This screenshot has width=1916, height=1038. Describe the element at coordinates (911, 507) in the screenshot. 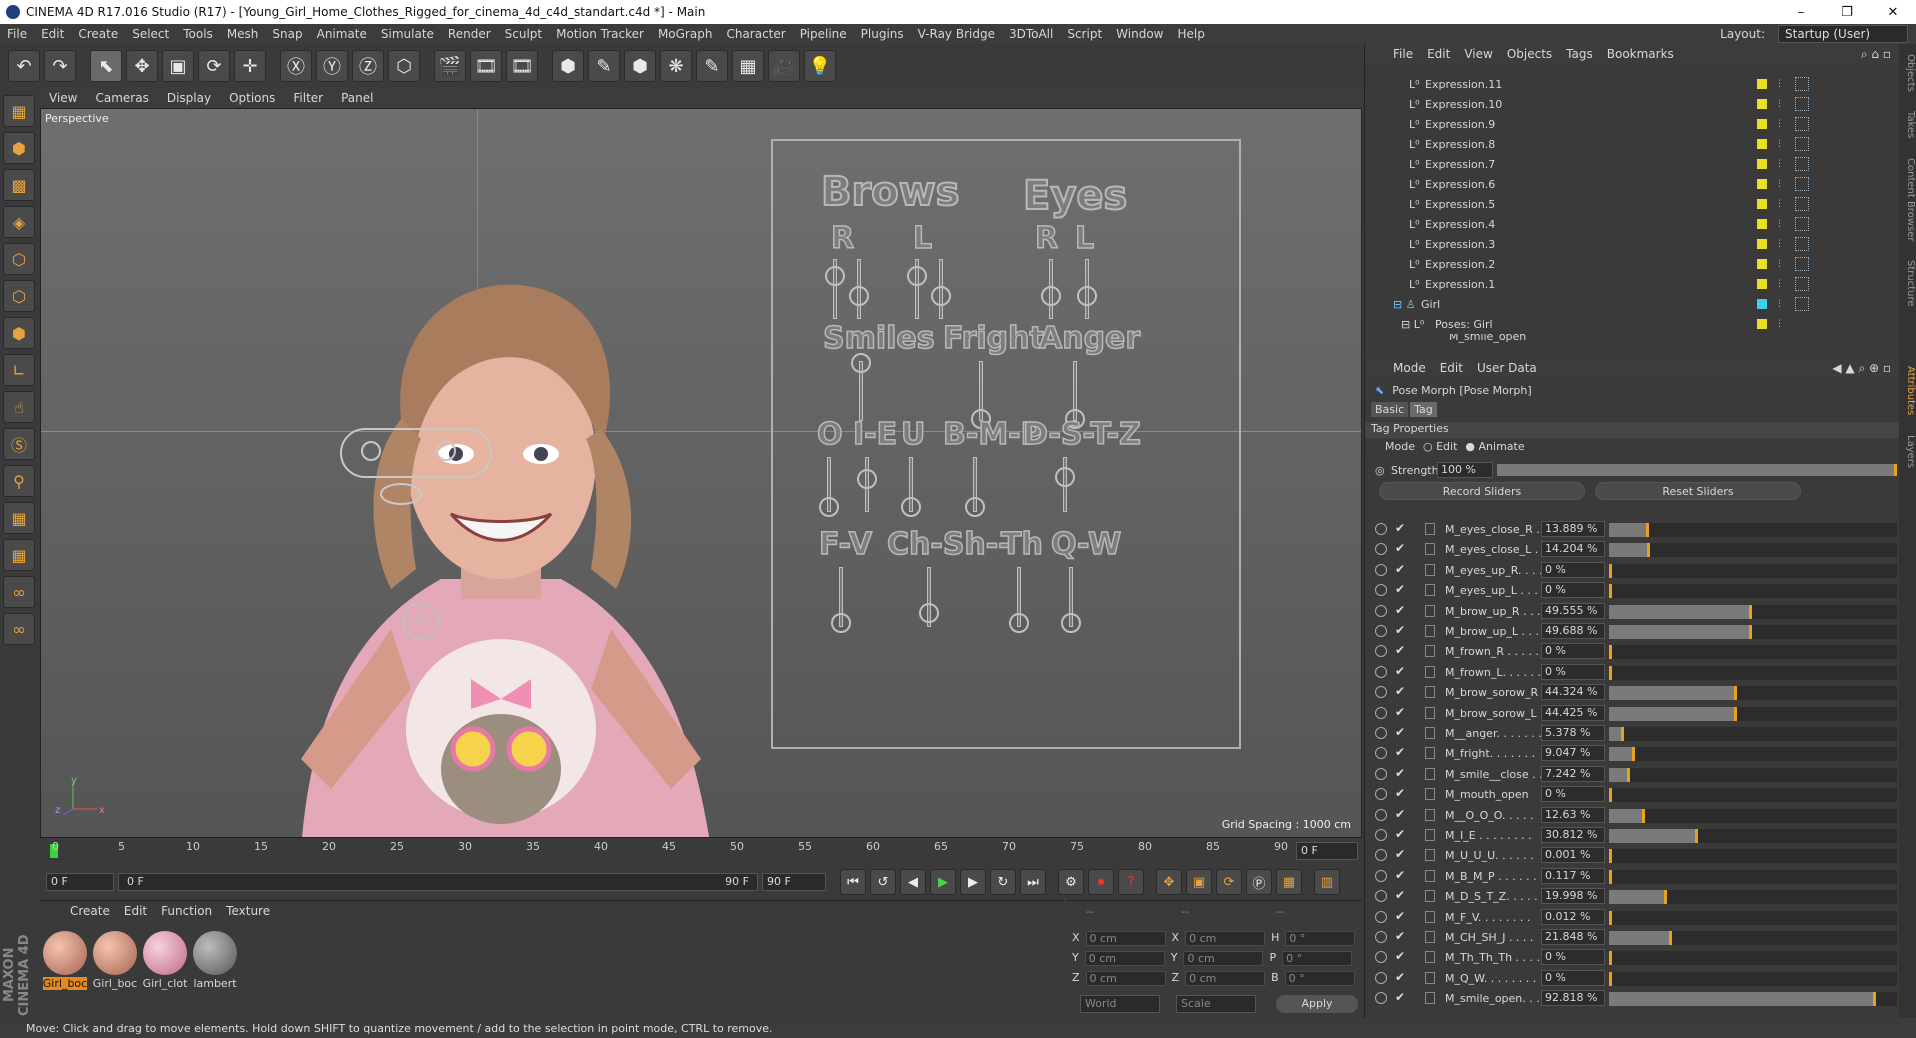

I see `u-knob` at that location.